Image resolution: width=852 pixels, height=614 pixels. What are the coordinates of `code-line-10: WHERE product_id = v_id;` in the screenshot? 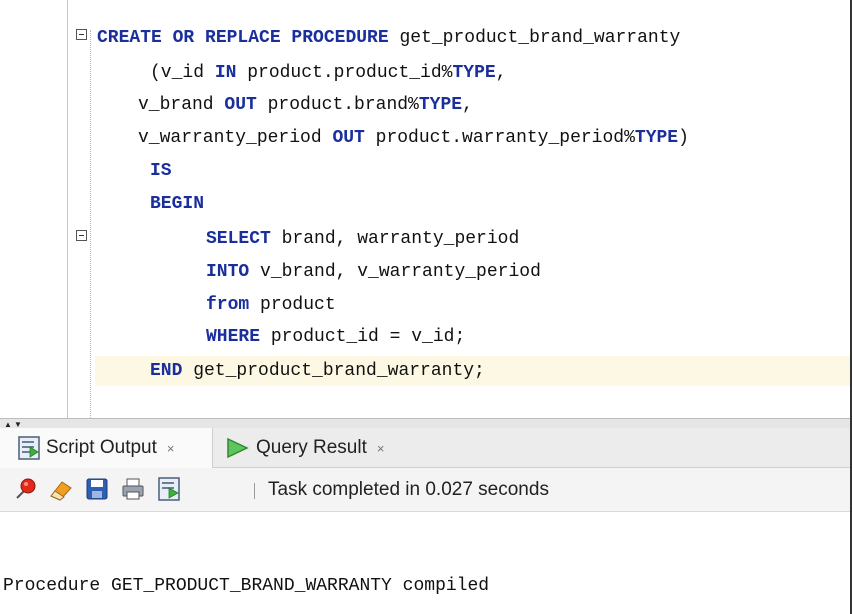 It's located at (426, 337).